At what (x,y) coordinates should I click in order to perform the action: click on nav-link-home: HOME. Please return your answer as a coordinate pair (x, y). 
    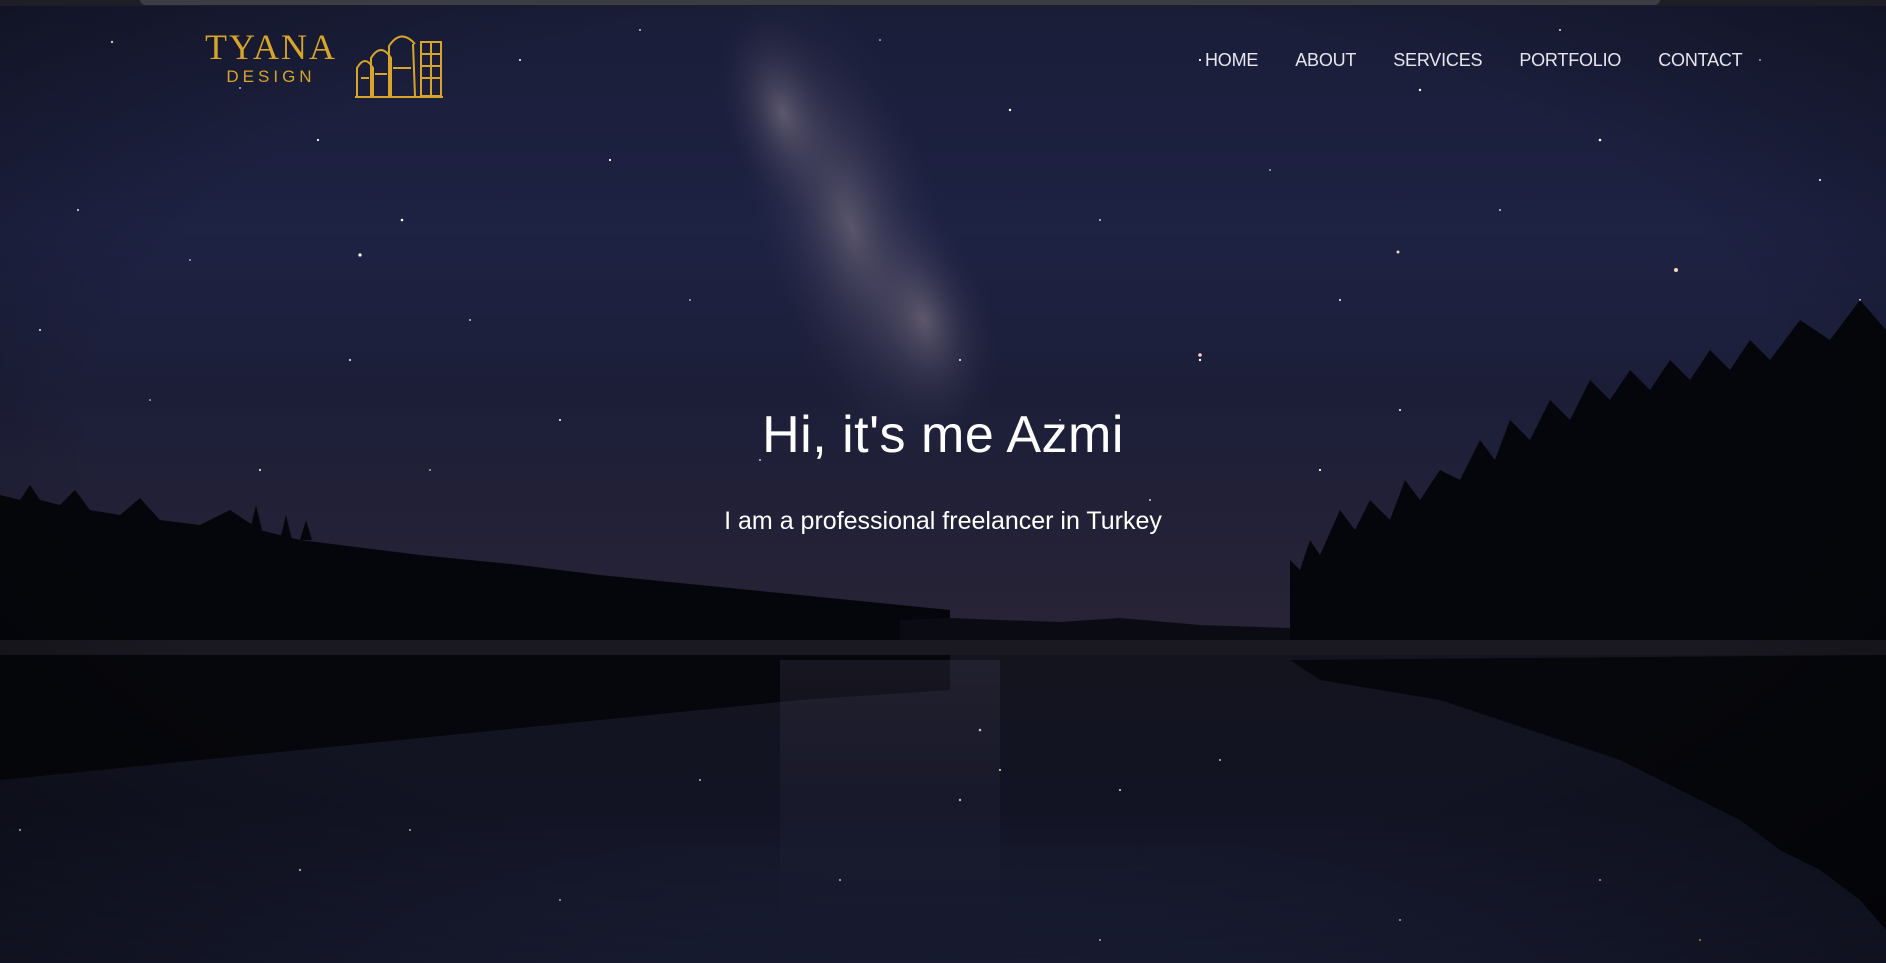
    Looking at the image, I should click on (1231, 60).